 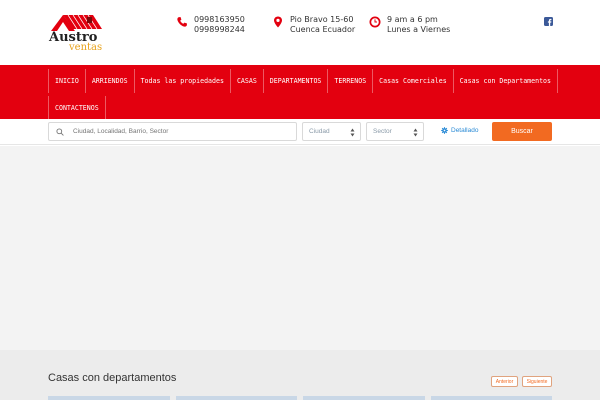 What do you see at coordinates (537, 381) in the screenshot?
I see `next-button: Siguiente` at bounding box center [537, 381].